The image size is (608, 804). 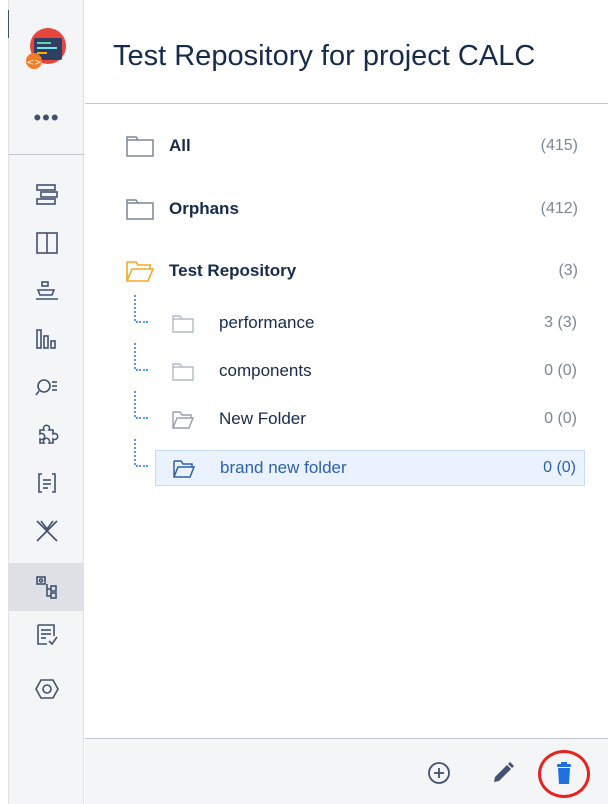 I want to click on sidebar-item-test, so click(x=46, y=531).